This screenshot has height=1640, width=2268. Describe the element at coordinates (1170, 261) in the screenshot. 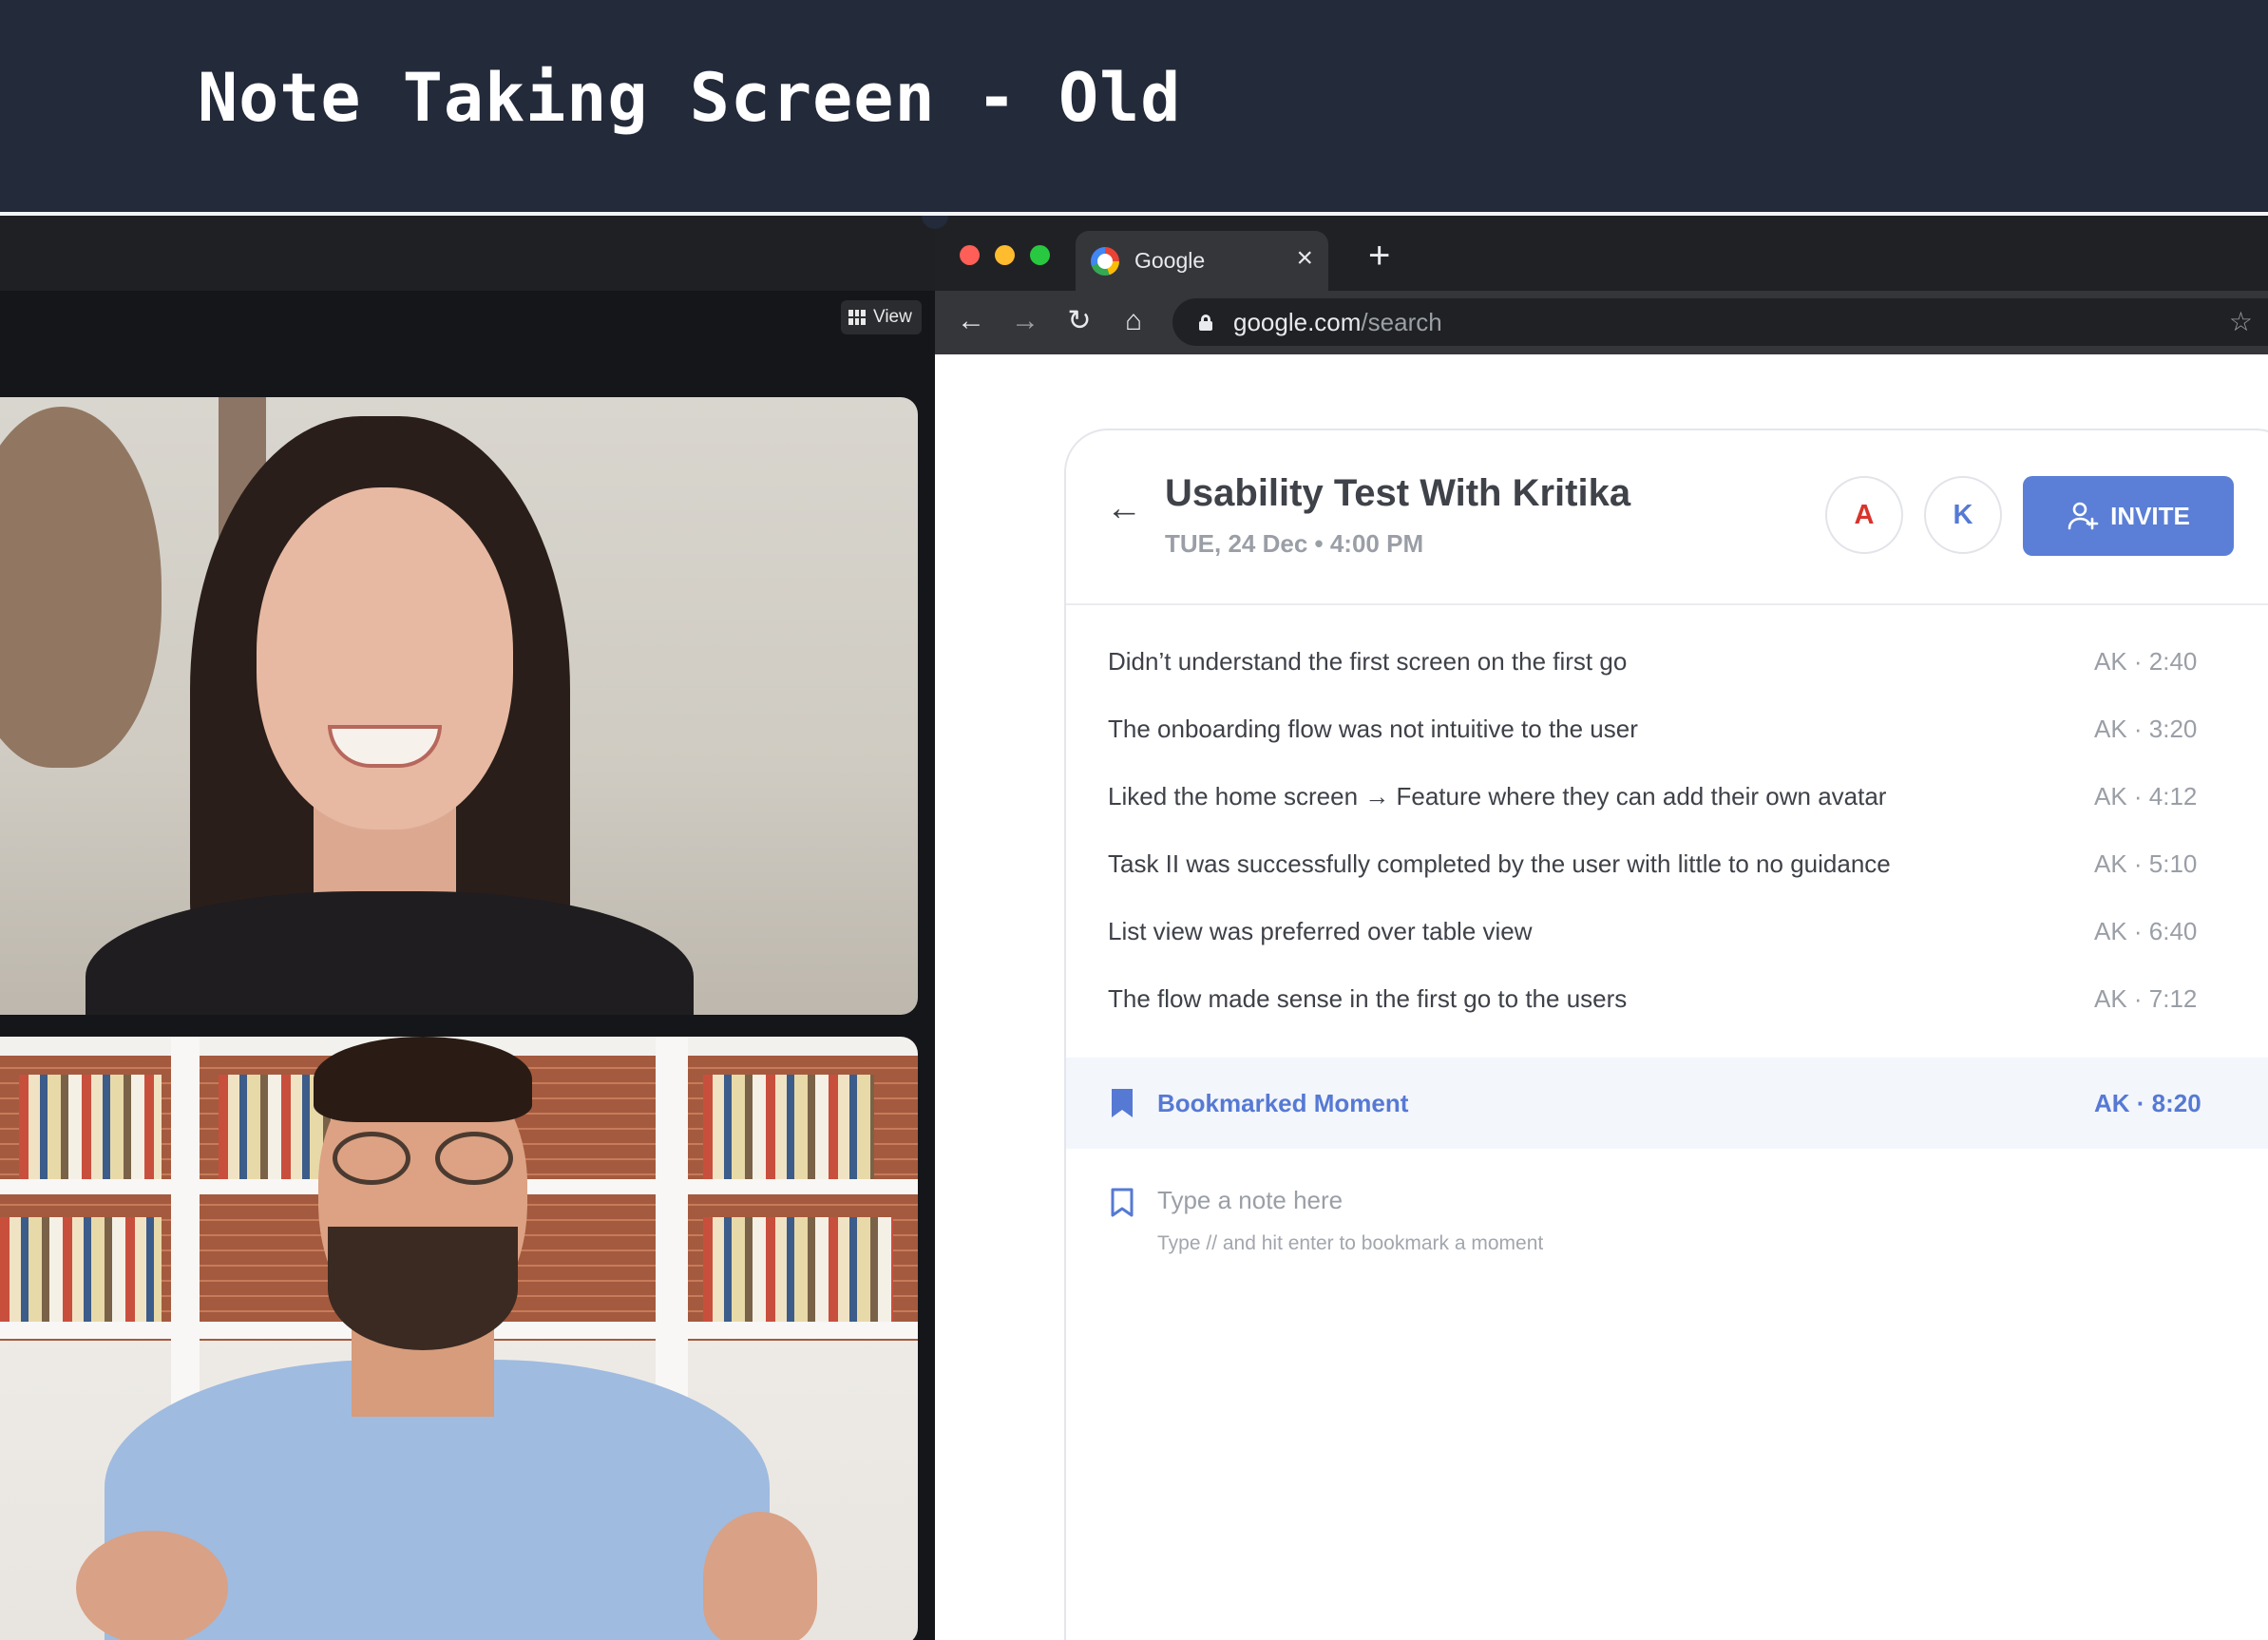

I see `tab-title: Google` at that location.